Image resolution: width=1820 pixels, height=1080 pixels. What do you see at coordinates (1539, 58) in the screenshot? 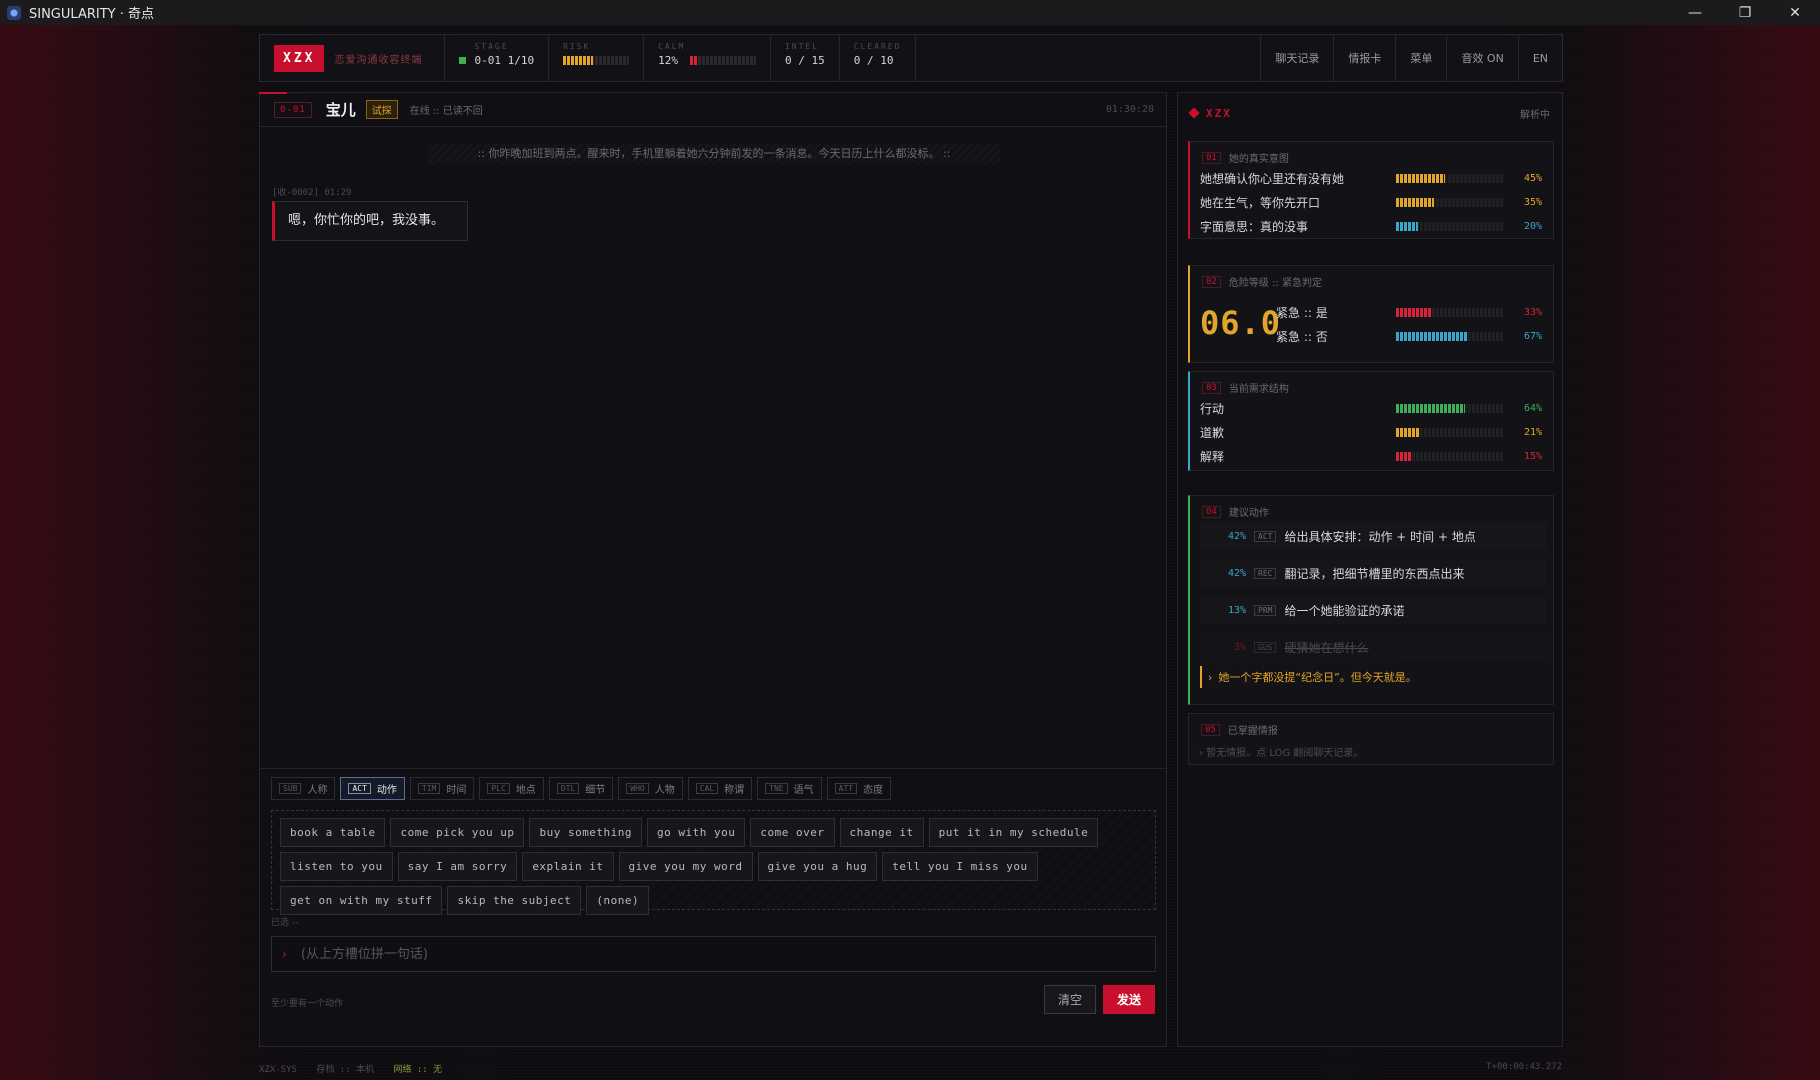
I see `nav-language: EN` at bounding box center [1539, 58].